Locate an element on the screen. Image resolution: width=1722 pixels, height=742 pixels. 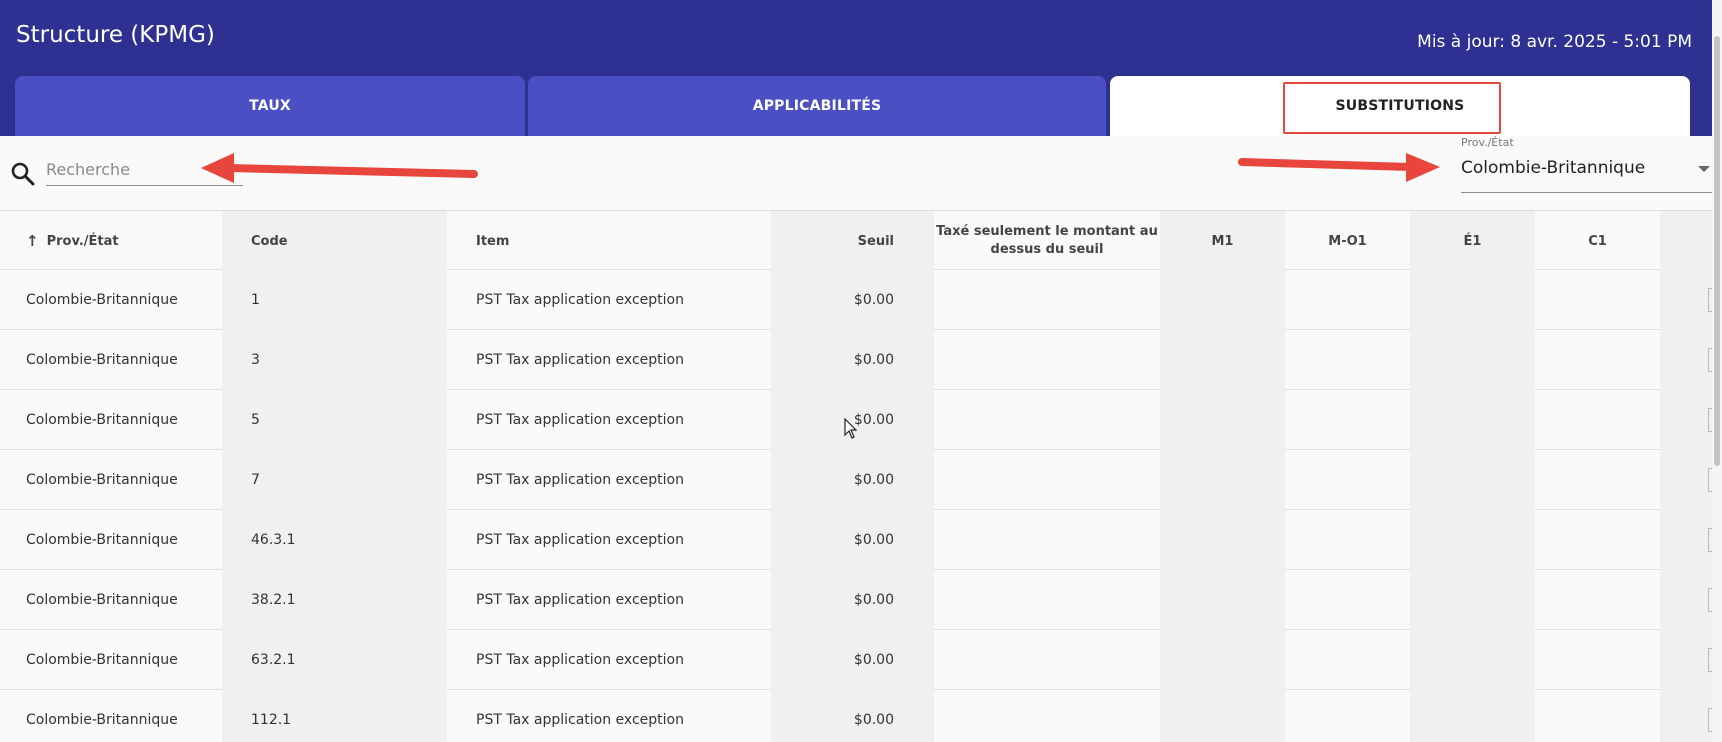
cell-code: 63.2.1 is located at coordinates (334, 660).